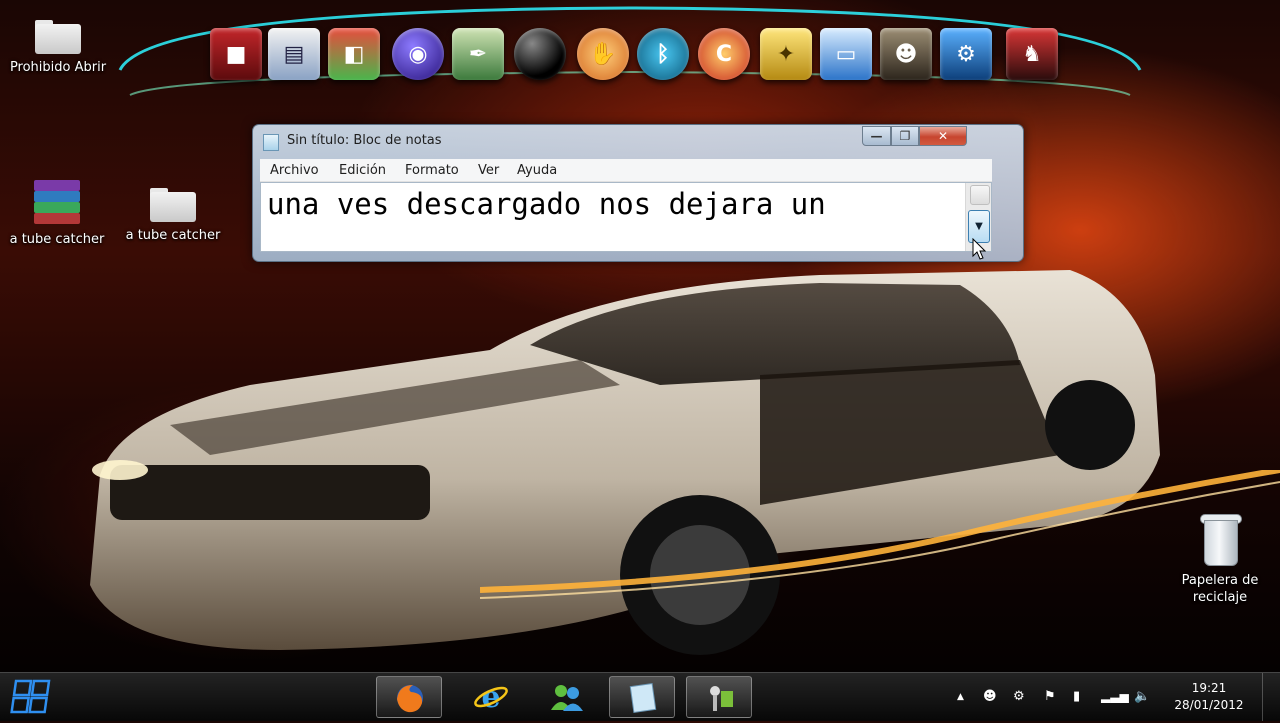 This screenshot has height=723, width=1280. I want to click on maximize-button: ❐, so click(905, 136).